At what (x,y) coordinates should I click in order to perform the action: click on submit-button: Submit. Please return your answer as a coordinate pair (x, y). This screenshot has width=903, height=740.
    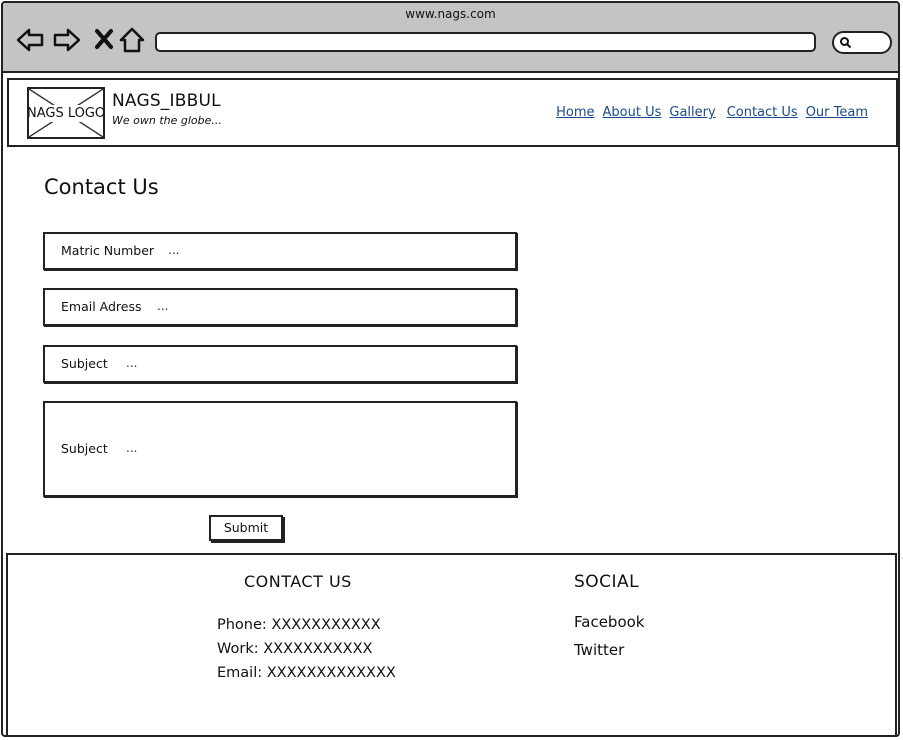
    Looking at the image, I should click on (246, 528).